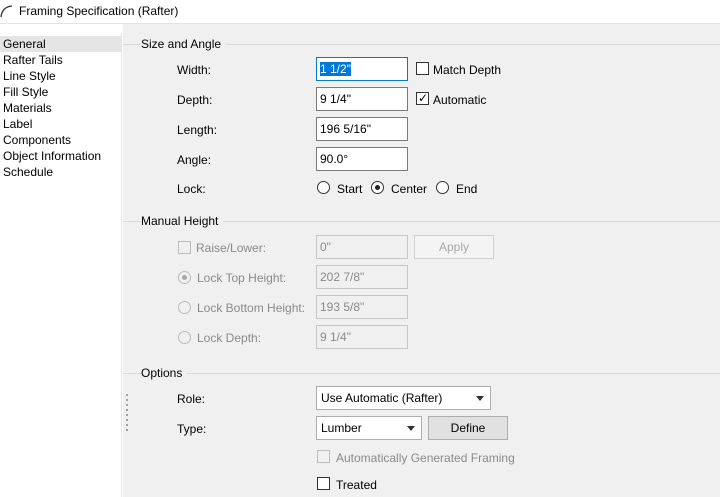 The width and height of the screenshot is (720, 497). What do you see at coordinates (194, 160) in the screenshot?
I see `angle-label: Angle:` at bounding box center [194, 160].